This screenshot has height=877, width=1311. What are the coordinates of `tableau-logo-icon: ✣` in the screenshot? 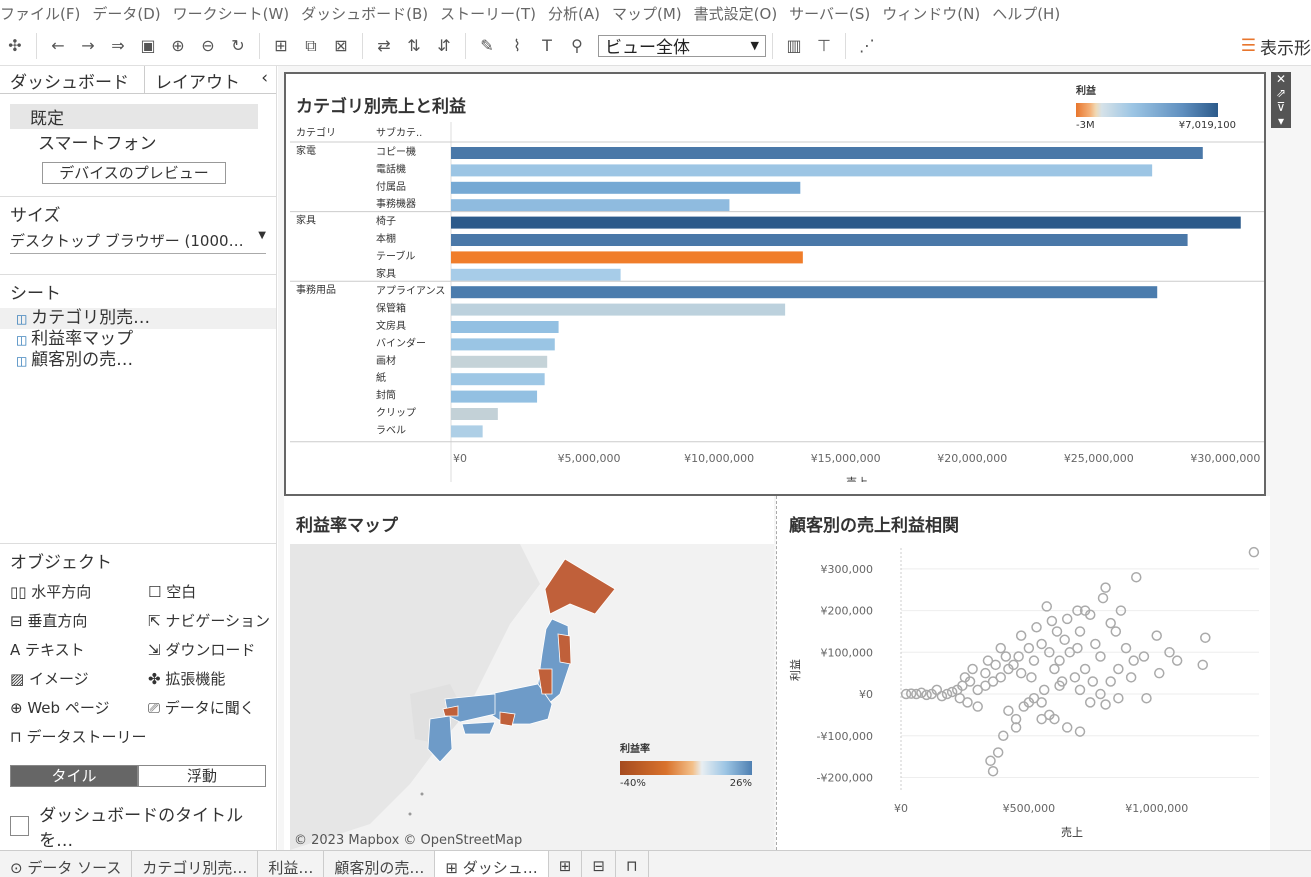 It's located at (15, 46).